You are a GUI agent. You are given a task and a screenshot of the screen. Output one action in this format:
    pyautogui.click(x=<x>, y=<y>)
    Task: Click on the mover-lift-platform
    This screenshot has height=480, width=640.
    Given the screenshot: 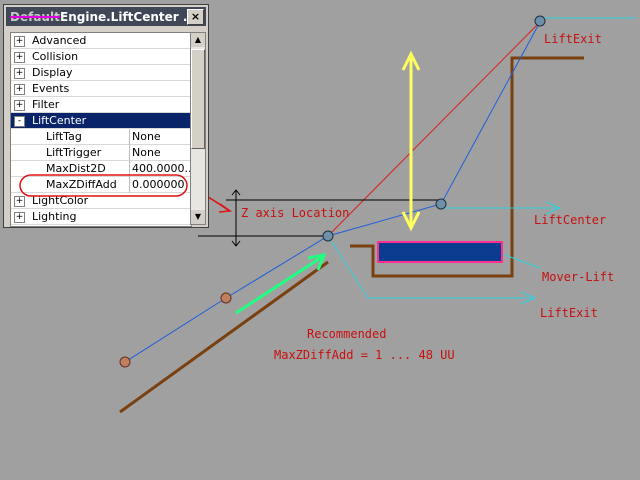 What is the action you would take?
    pyautogui.click(x=440, y=252)
    